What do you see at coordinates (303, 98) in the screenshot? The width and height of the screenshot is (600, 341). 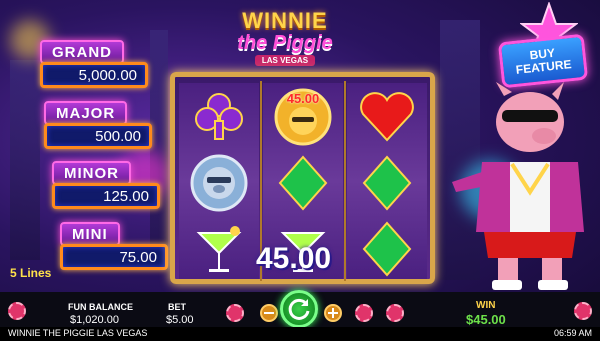 I see `coin-value: 45.00` at bounding box center [303, 98].